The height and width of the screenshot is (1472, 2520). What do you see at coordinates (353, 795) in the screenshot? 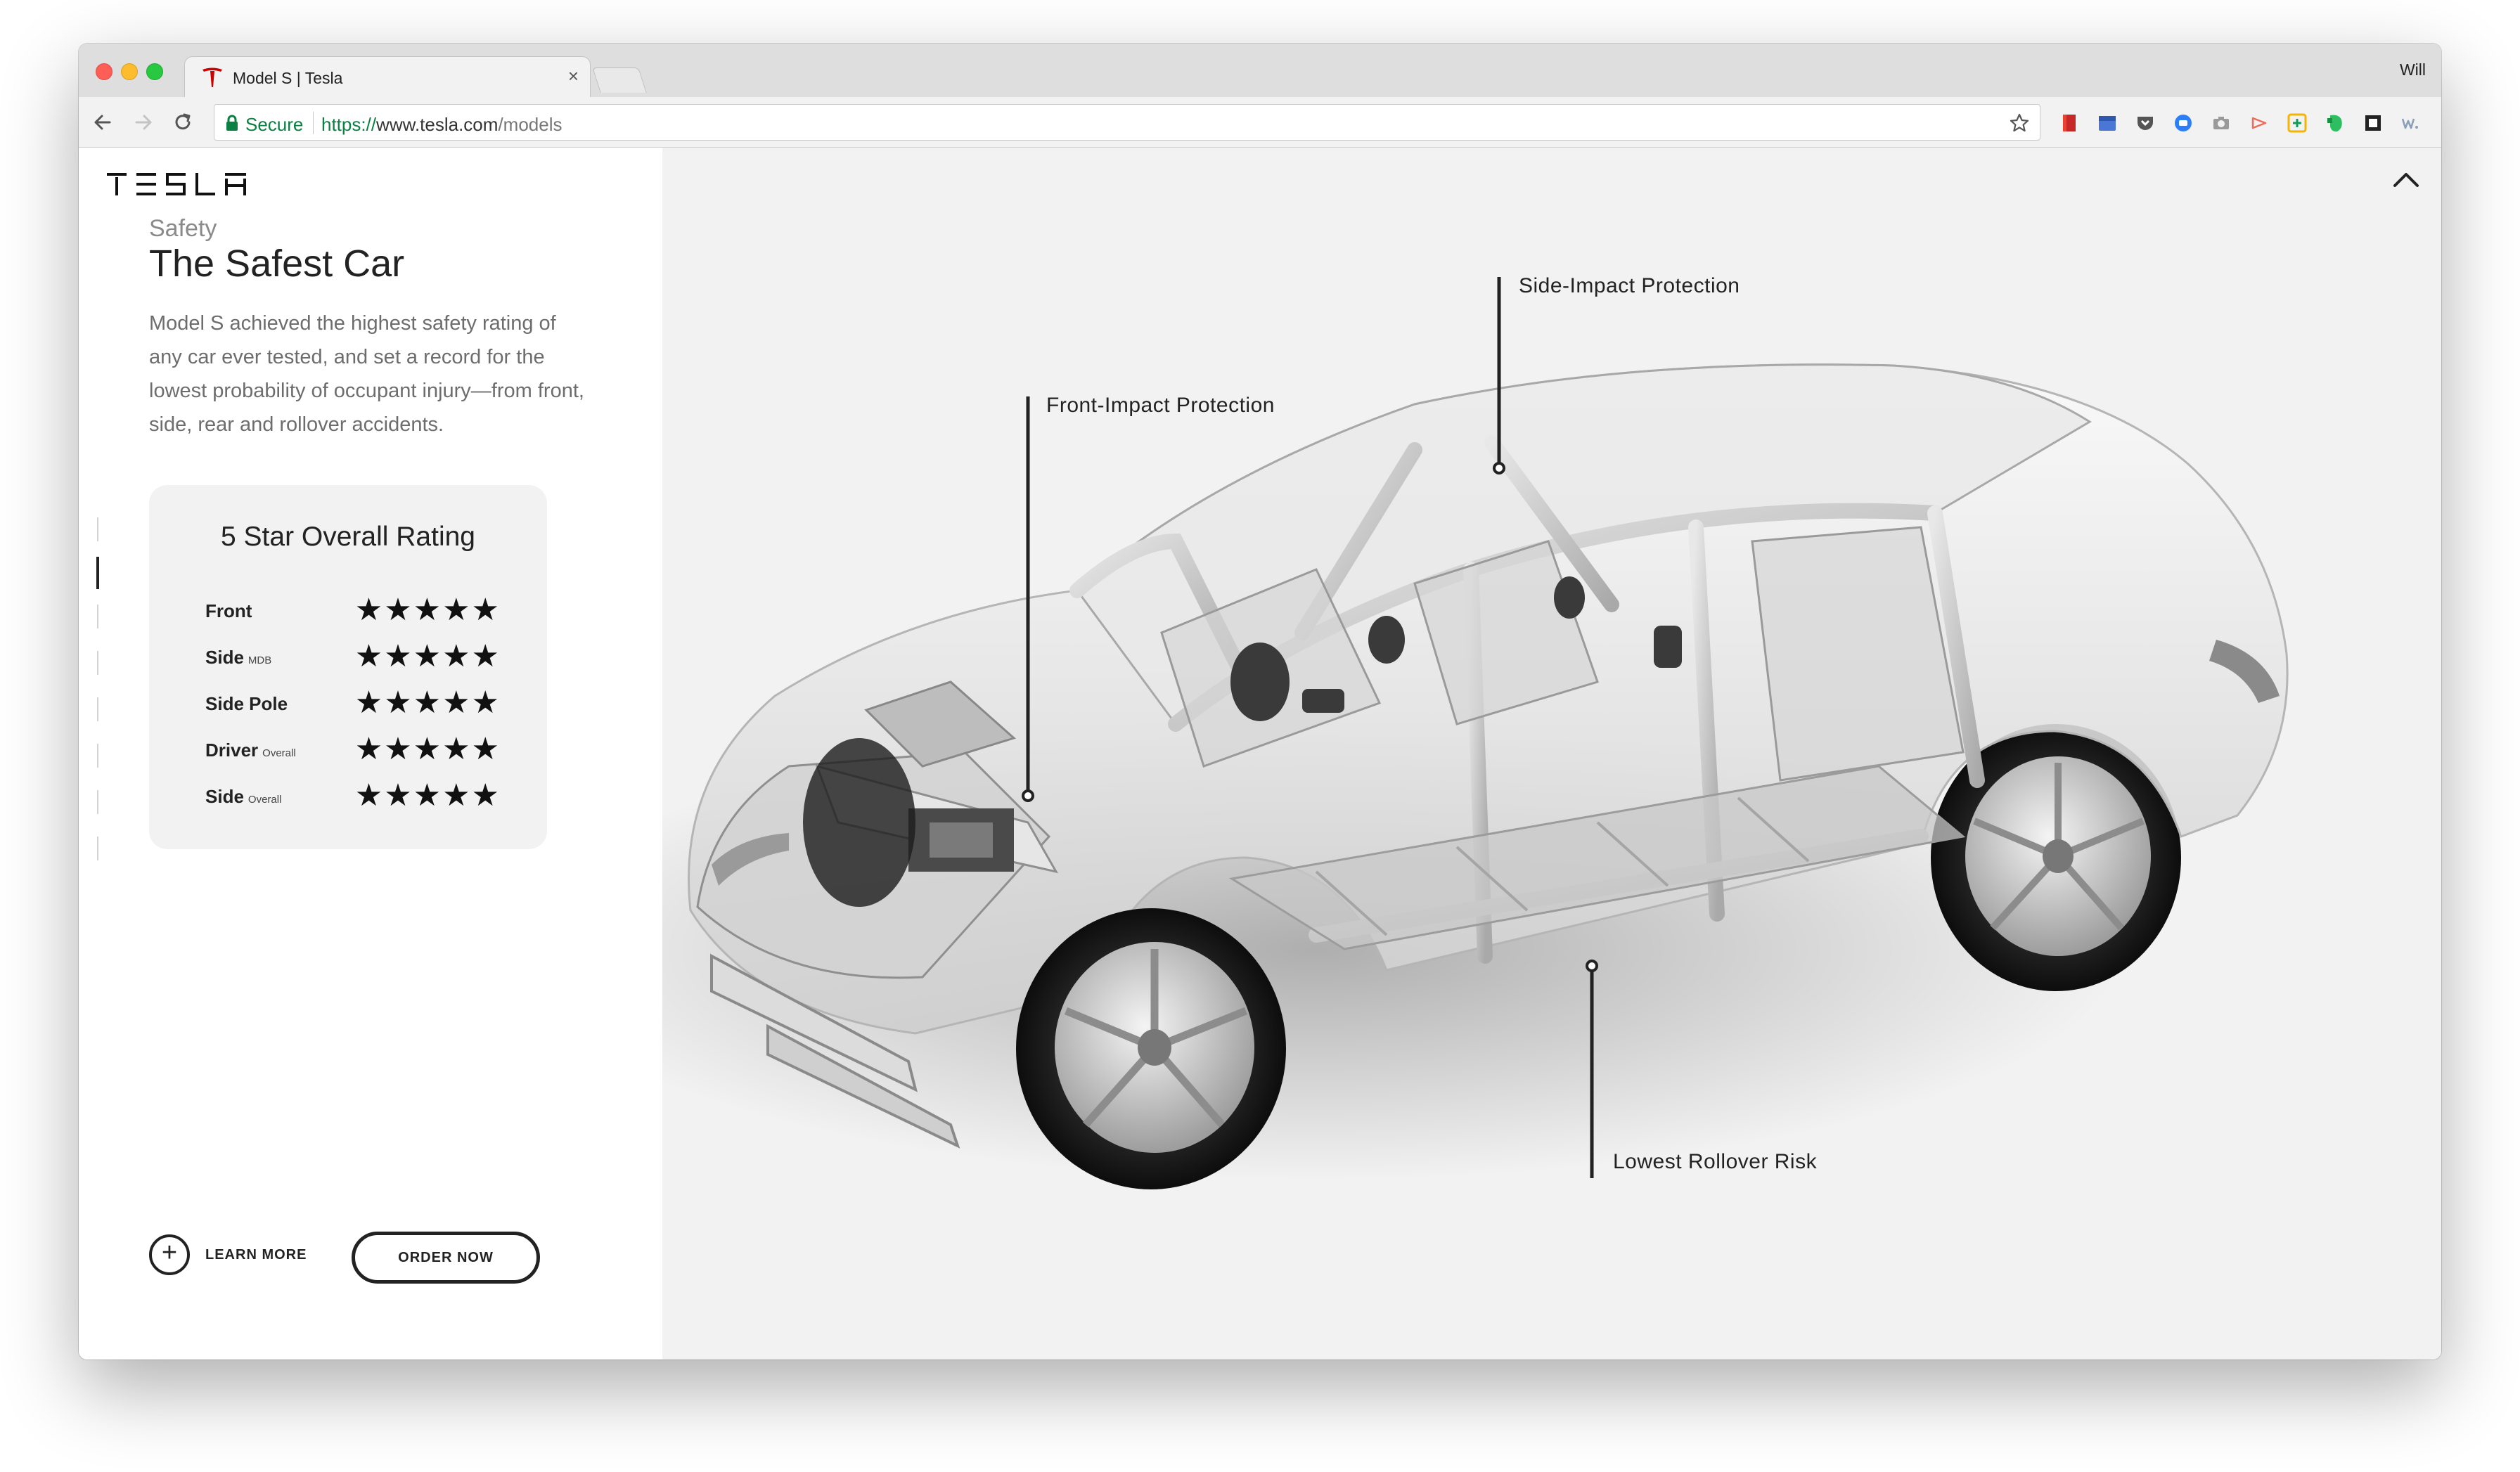
I see `rating-row-side-overall: Side Overall ★★★★★` at bounding box center [353, 795].